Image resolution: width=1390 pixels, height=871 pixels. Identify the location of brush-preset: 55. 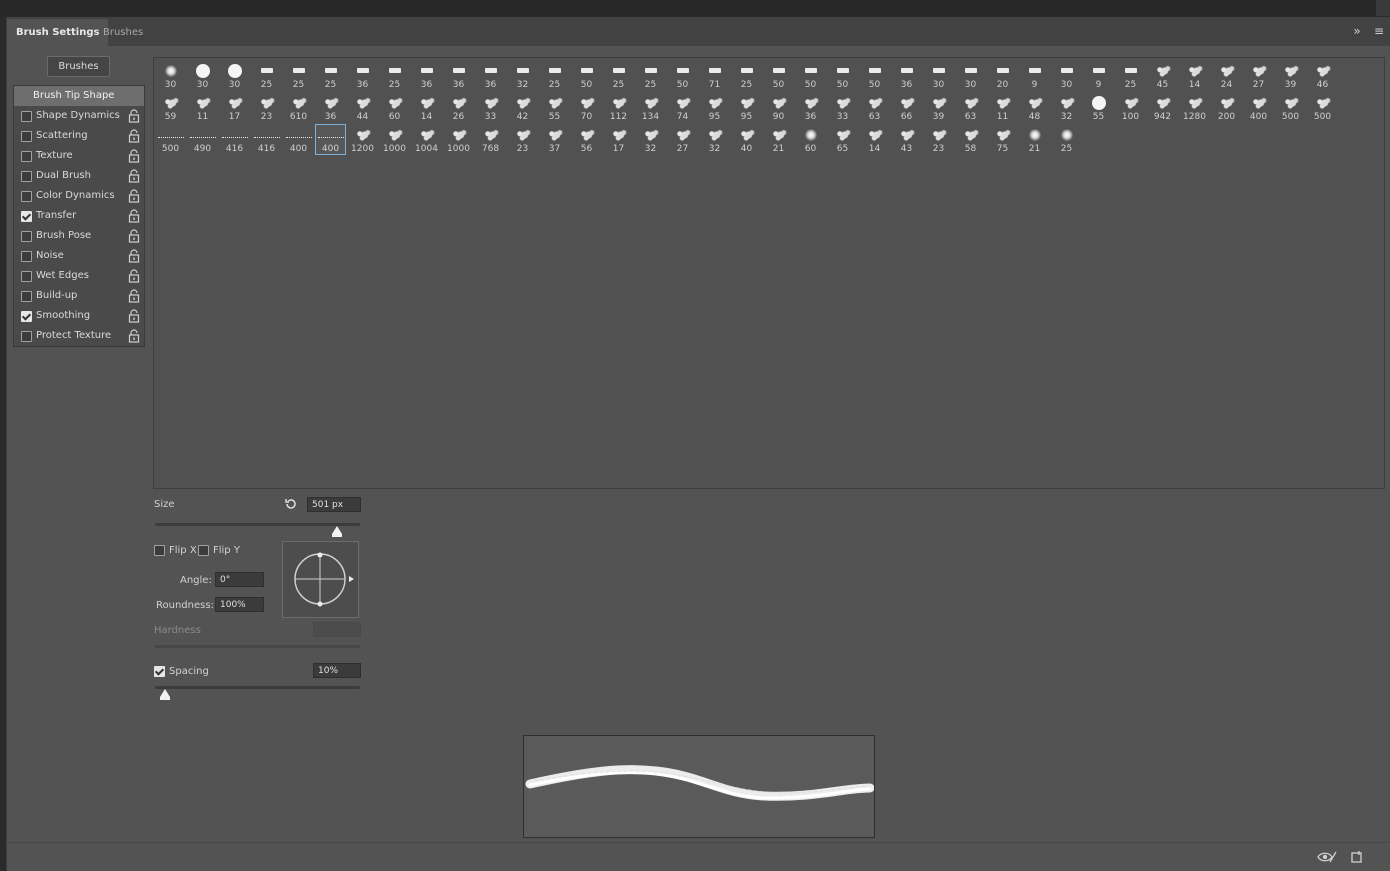
(554, 107).